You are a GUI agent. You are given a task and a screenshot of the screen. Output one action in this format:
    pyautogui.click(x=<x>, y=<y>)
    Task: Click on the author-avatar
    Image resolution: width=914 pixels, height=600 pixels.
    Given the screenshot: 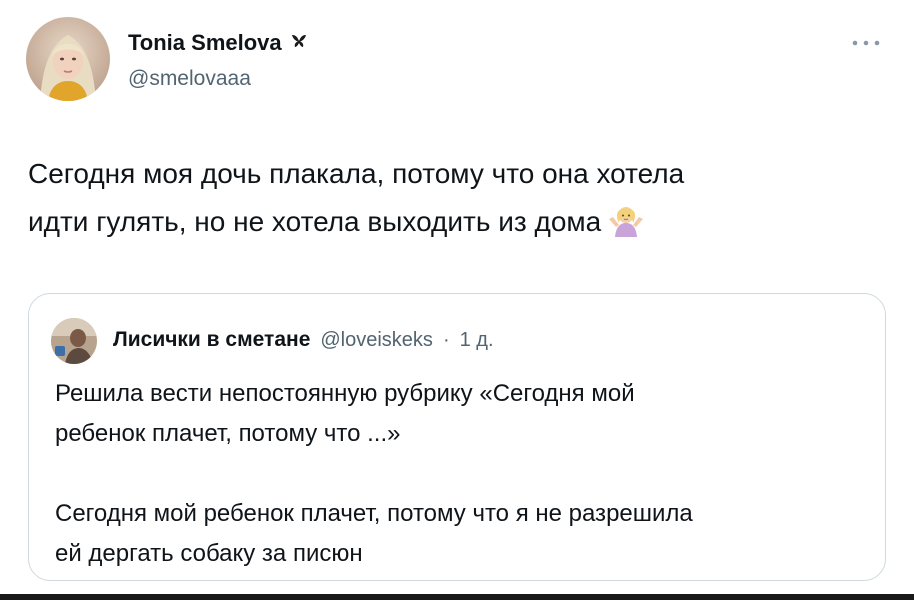 What is the action you would take?
    pyautogui.click(x=68, y=59)
    